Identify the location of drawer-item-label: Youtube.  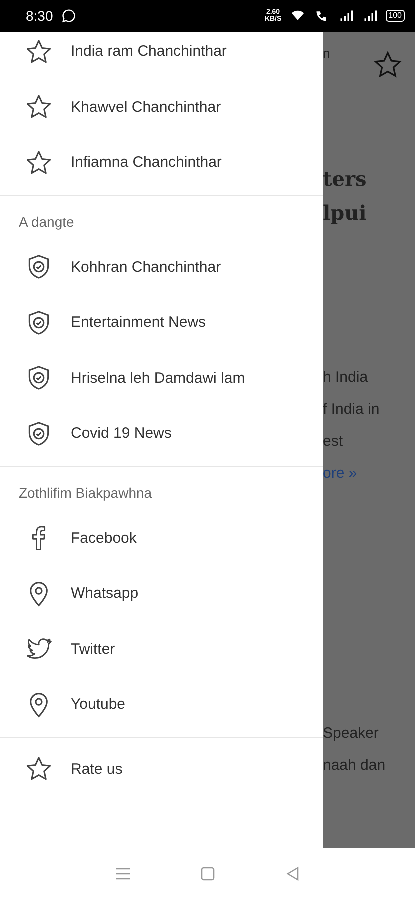
(98, 705).